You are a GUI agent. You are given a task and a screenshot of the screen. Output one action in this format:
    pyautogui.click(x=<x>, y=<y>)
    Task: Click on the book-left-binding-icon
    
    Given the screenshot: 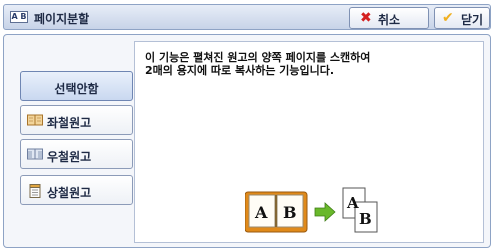 What is the action you would take?
    pyautogui.click(x=35, y=121)
    